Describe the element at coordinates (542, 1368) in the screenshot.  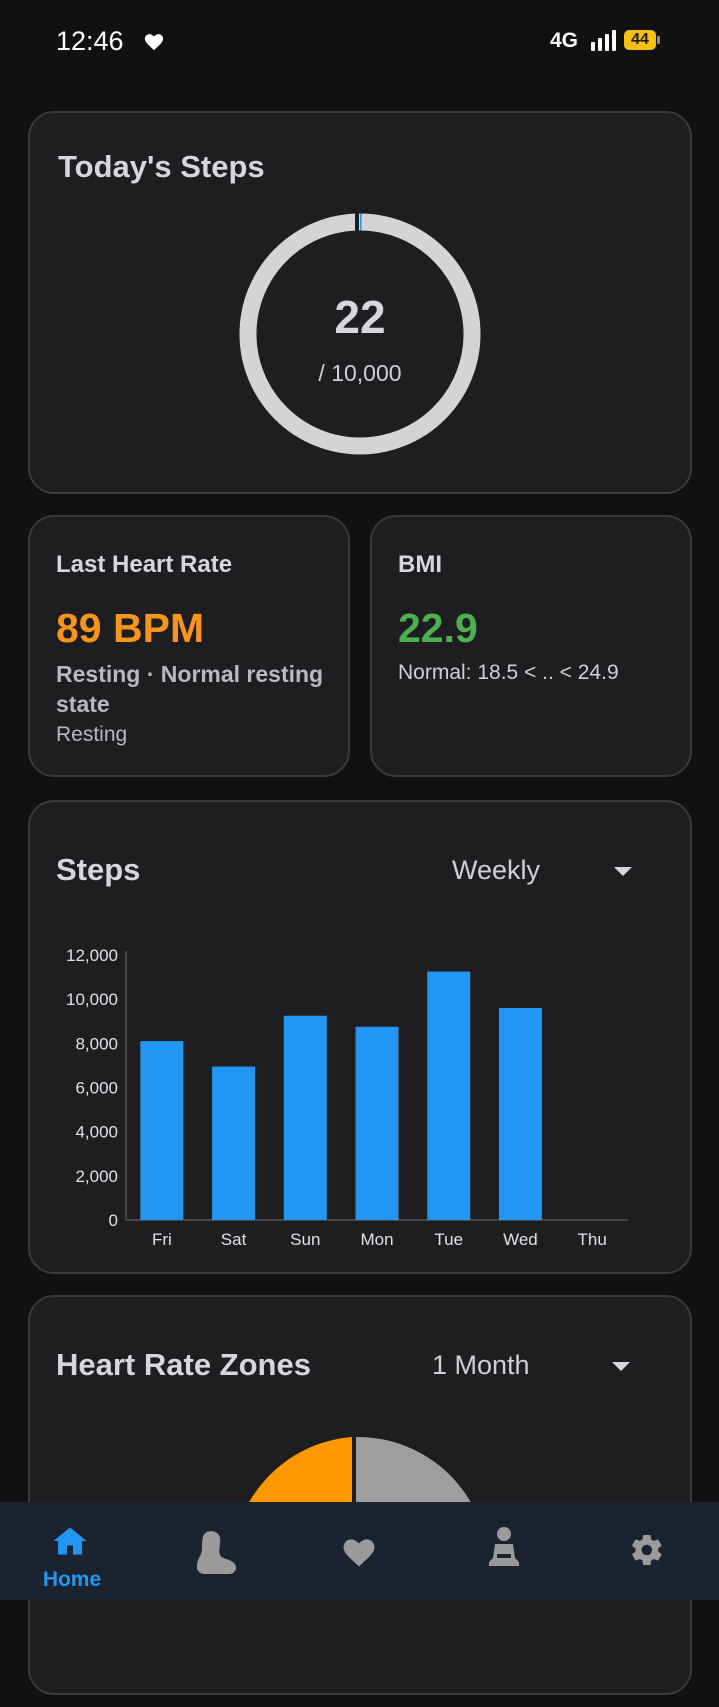
I see `zones-period-dropdown: 1 Month` at that location.